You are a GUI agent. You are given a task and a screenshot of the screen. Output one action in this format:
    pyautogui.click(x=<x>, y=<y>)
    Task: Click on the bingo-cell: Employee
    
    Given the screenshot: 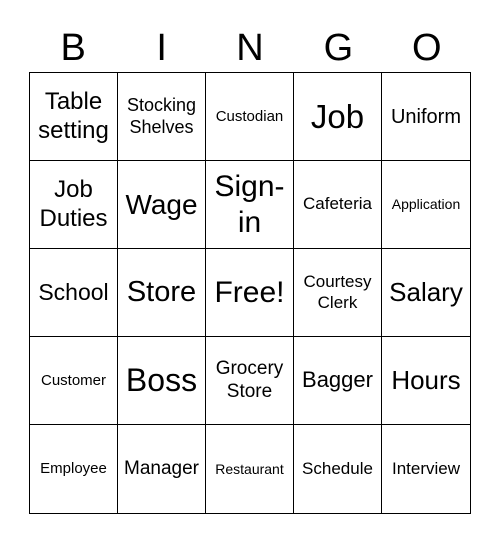 What is the action you would take?
    pyautogui.click(x=74, y=469)
    